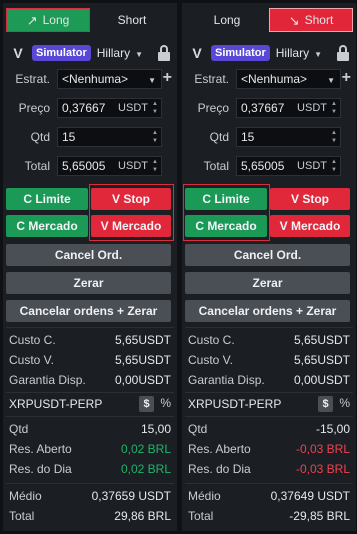 Image resolution: width=357 pixels, height=534 pixels. What do you see at coordinates (113, 53) in the screenshot?
I see `account-name: Hillary` at bounding box center [113, 53].